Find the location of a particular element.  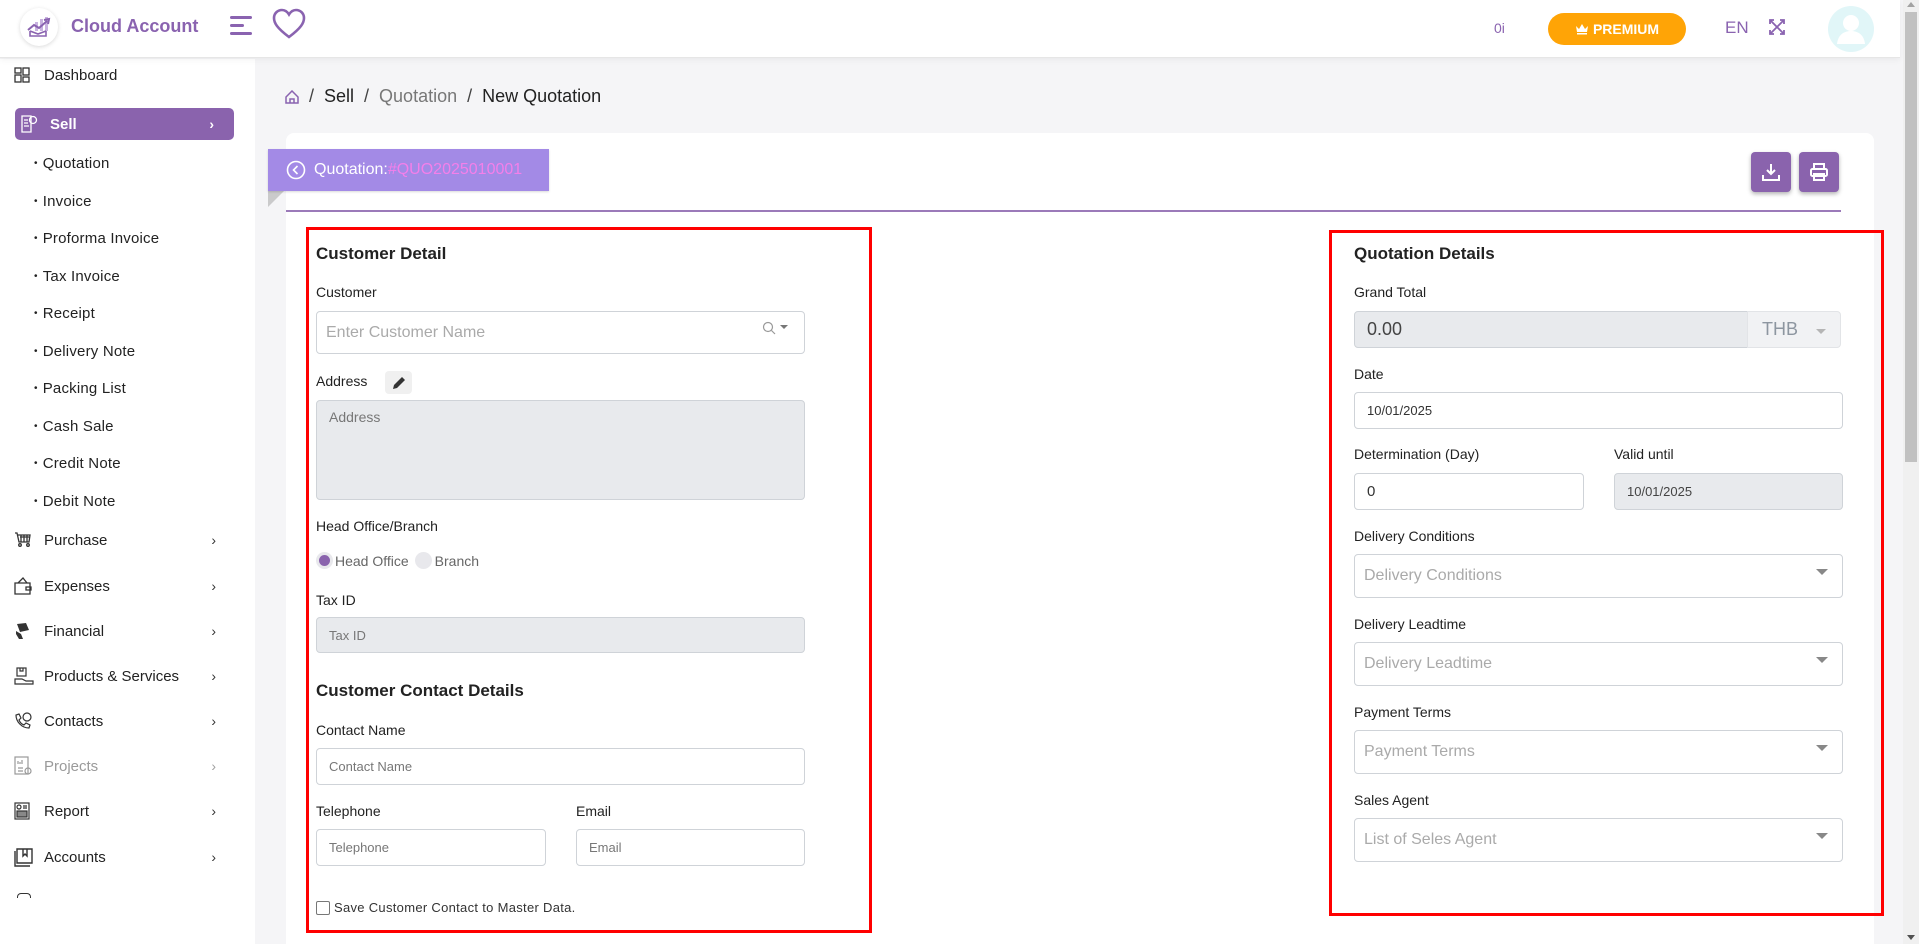

customer-search-input: Enter Customer Name is located at coordinates (560, 332).